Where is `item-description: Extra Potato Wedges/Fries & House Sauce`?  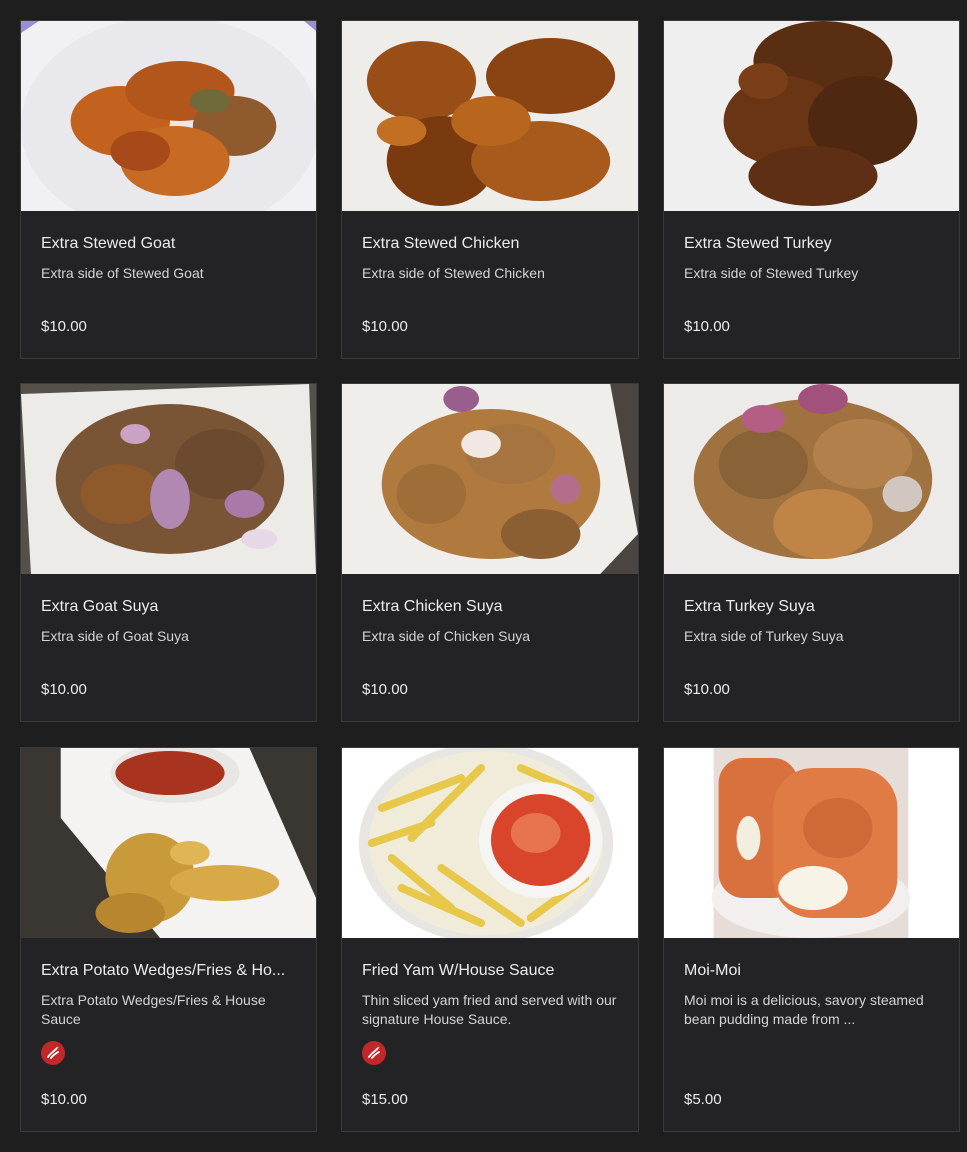 item-description: Extra Potato Wedges/Fries & House Sauce is located at coordinates (153, 1009).